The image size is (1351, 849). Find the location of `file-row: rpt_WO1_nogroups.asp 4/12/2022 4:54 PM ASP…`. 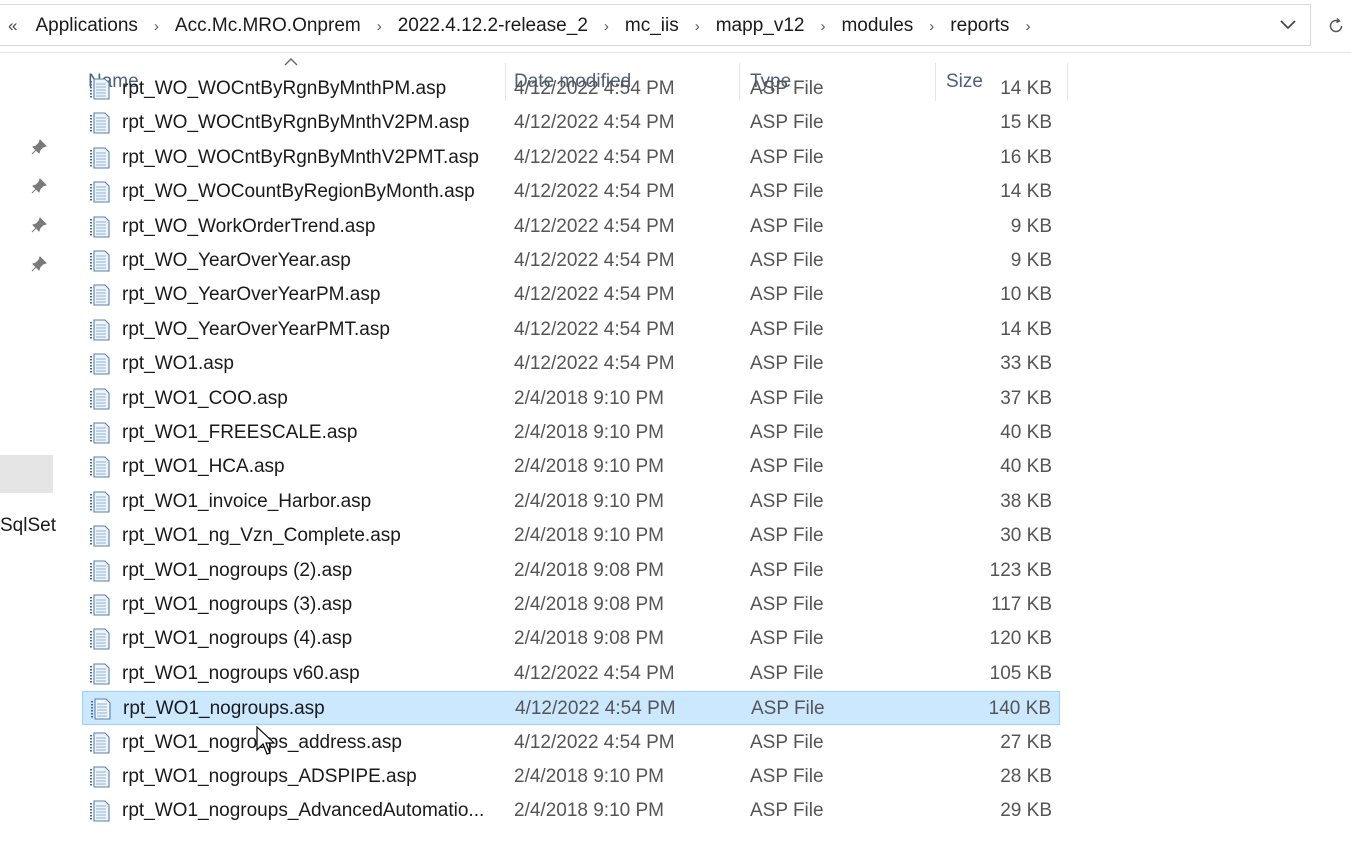

file-row: rpt_WO1_nogroups.asp 4/12/2022 4:54 PM ASP… is located at coordinates (571, 708).